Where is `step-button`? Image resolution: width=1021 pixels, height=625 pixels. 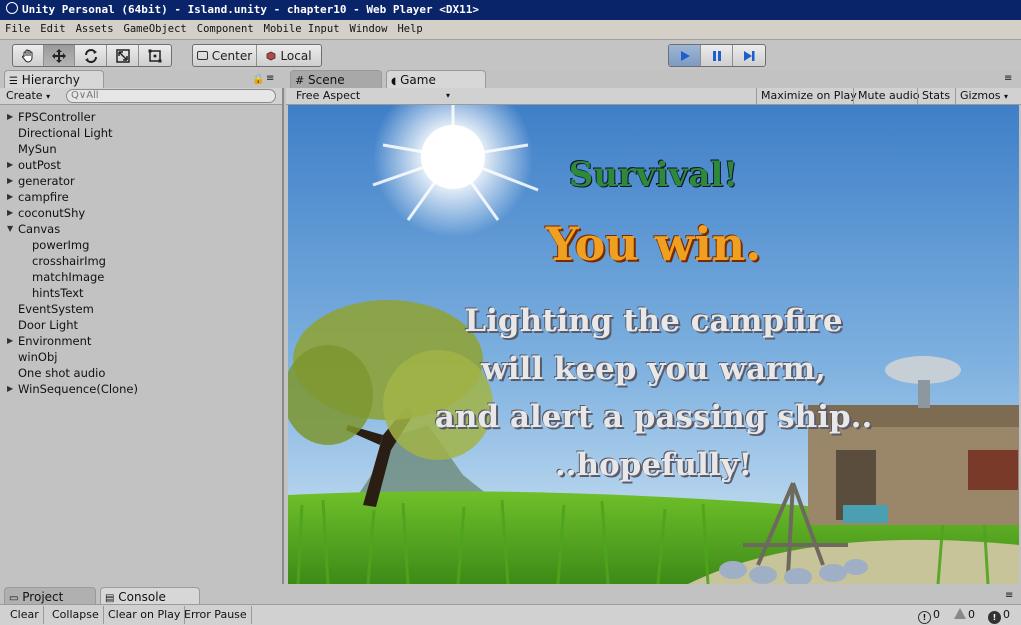
step-button is located at coordinates (749, 55).